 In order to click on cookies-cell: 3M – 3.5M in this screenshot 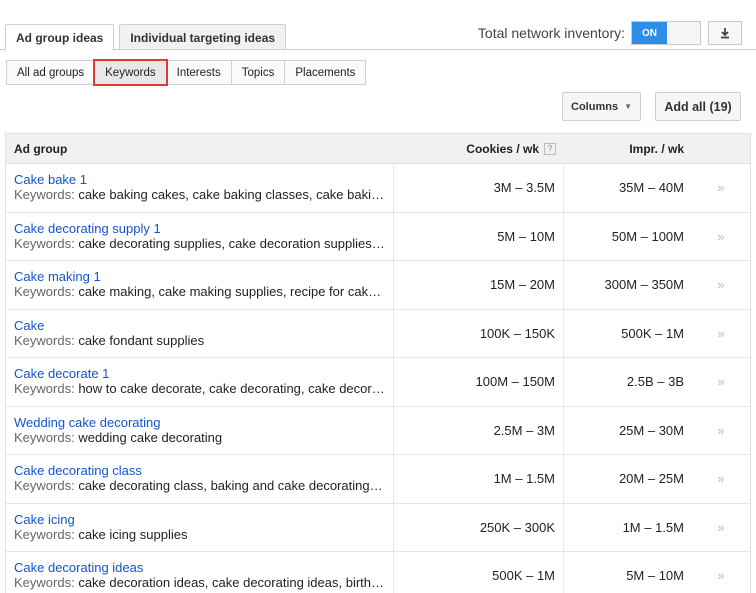, I will do `click(479, 188)`.